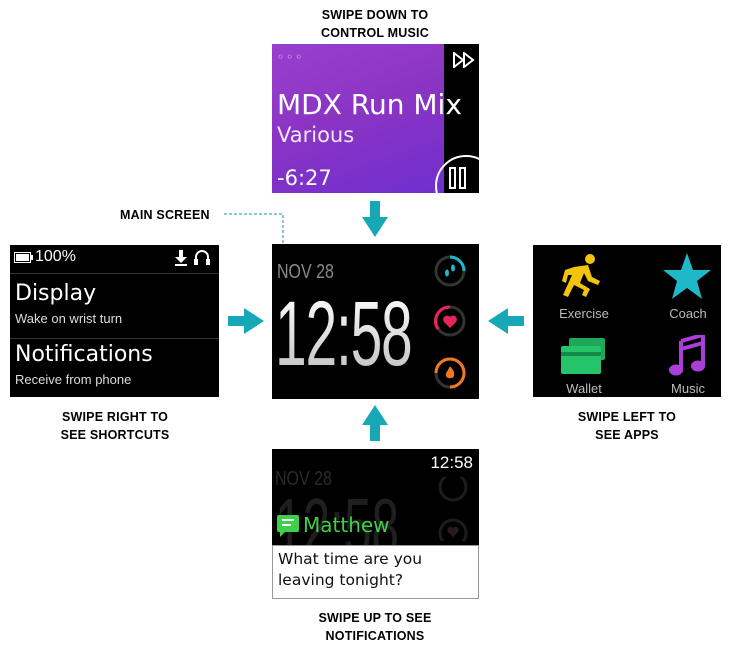 This screenshot has width=730, height=645. What do you see at coordinates (451, 462) in the screenshot?
I see `notification-time: 12:58` at bounding box center [451, 462].